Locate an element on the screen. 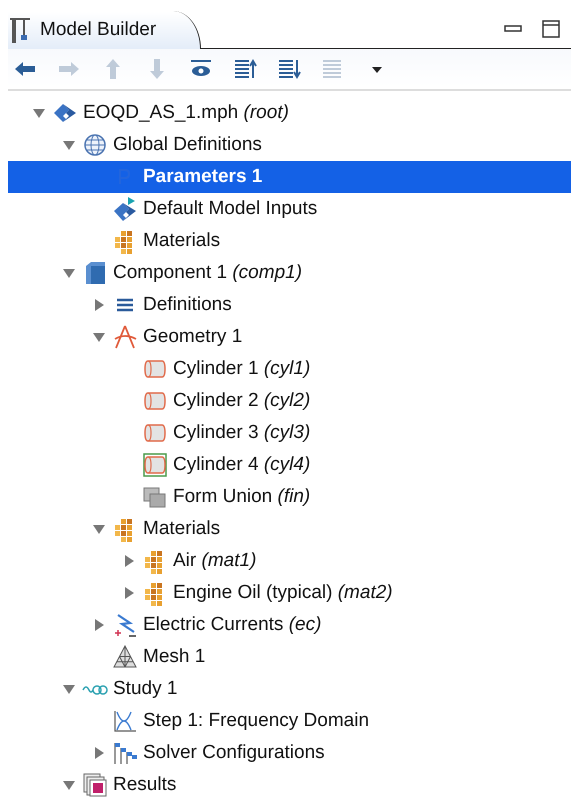 Image resolution: width=571 pixels, height=805 pixels. frequency-icon is located at coordinates (125, 721).